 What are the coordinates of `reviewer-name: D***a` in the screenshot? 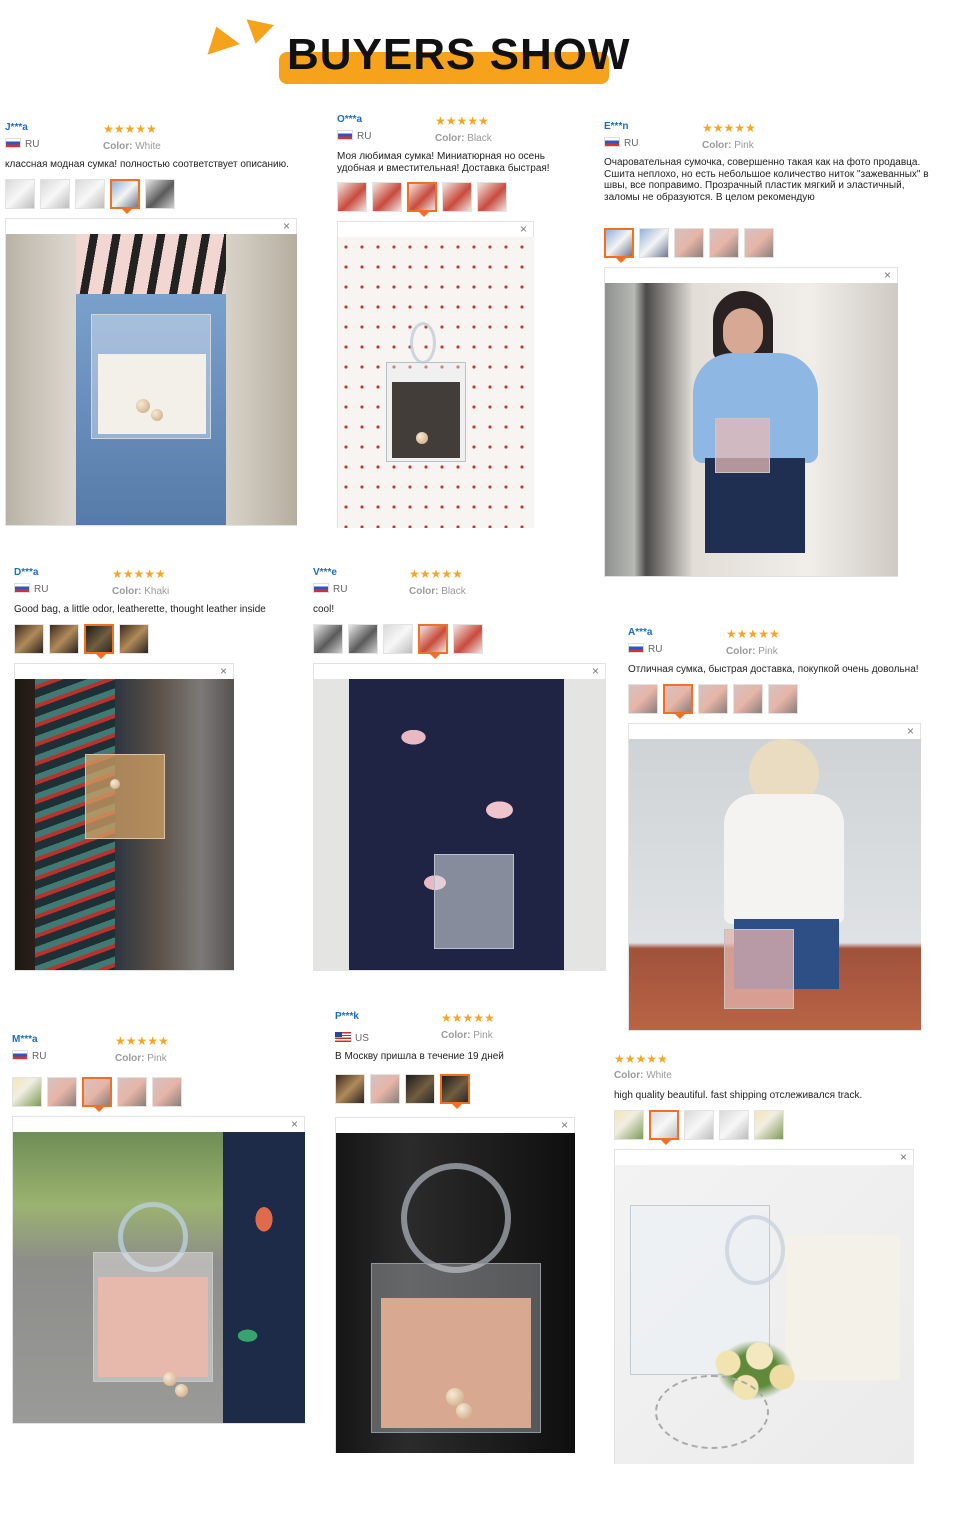 It's located at (26, 572).